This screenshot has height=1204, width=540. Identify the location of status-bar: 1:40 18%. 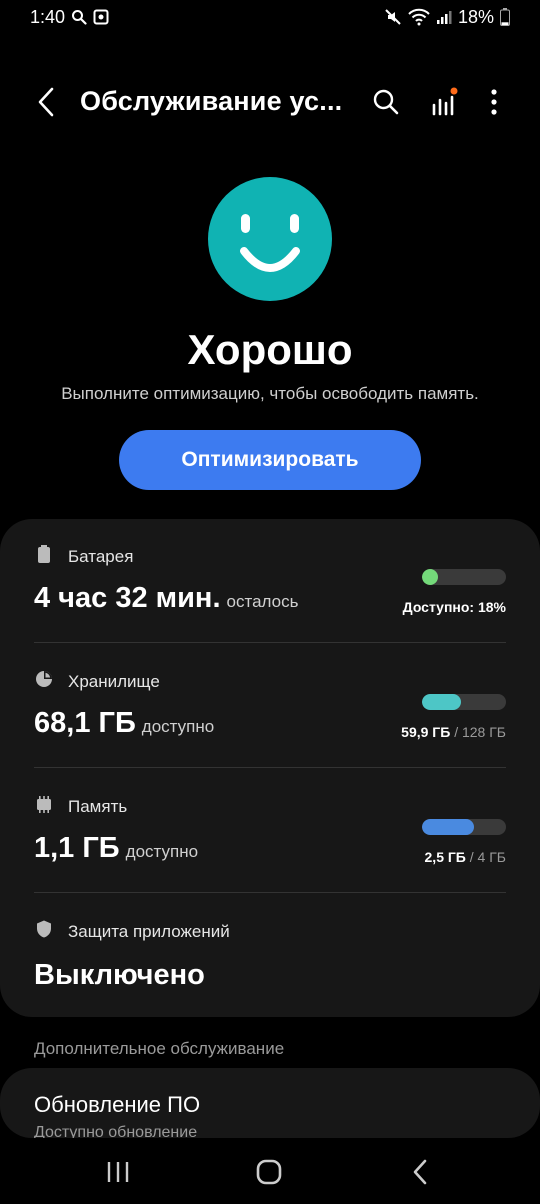
(270, 17).